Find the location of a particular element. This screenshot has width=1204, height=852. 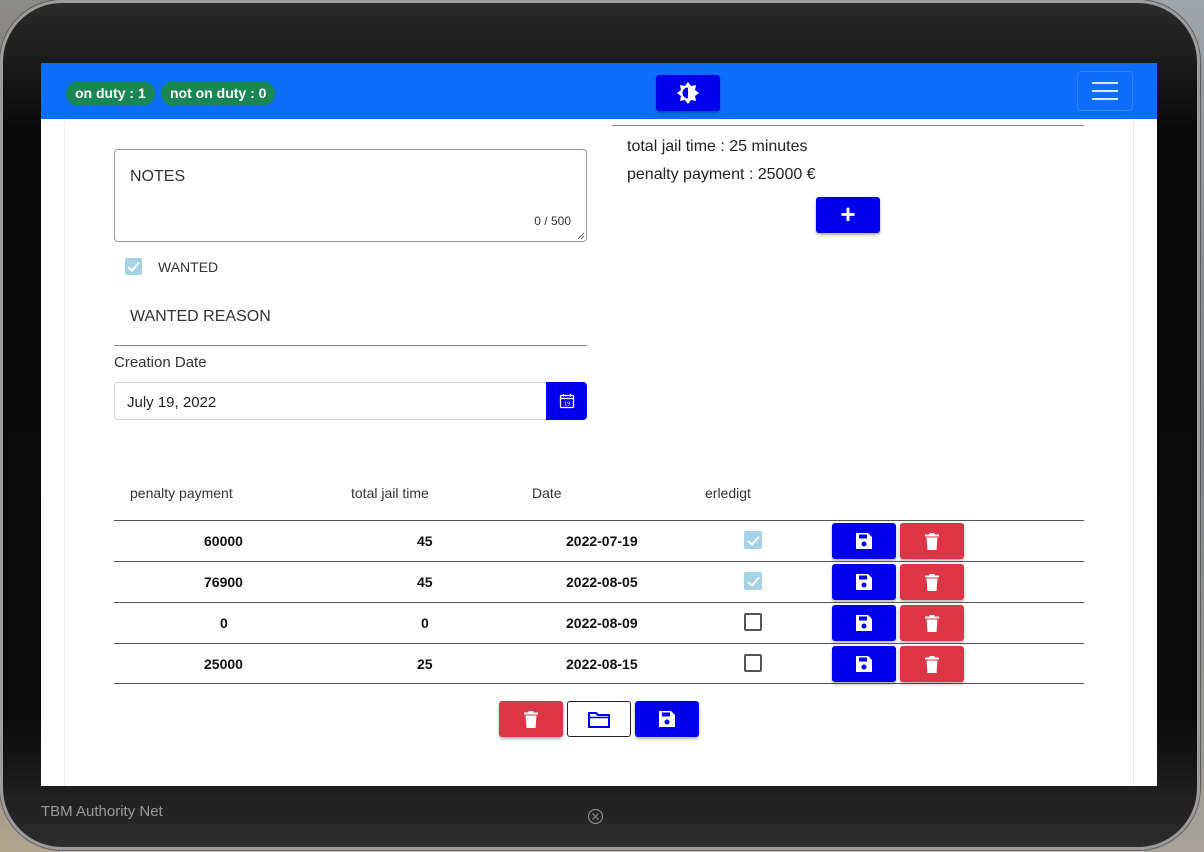

notes-textarea: NOTES 0 / 500 is located at coordinates (350, 195).